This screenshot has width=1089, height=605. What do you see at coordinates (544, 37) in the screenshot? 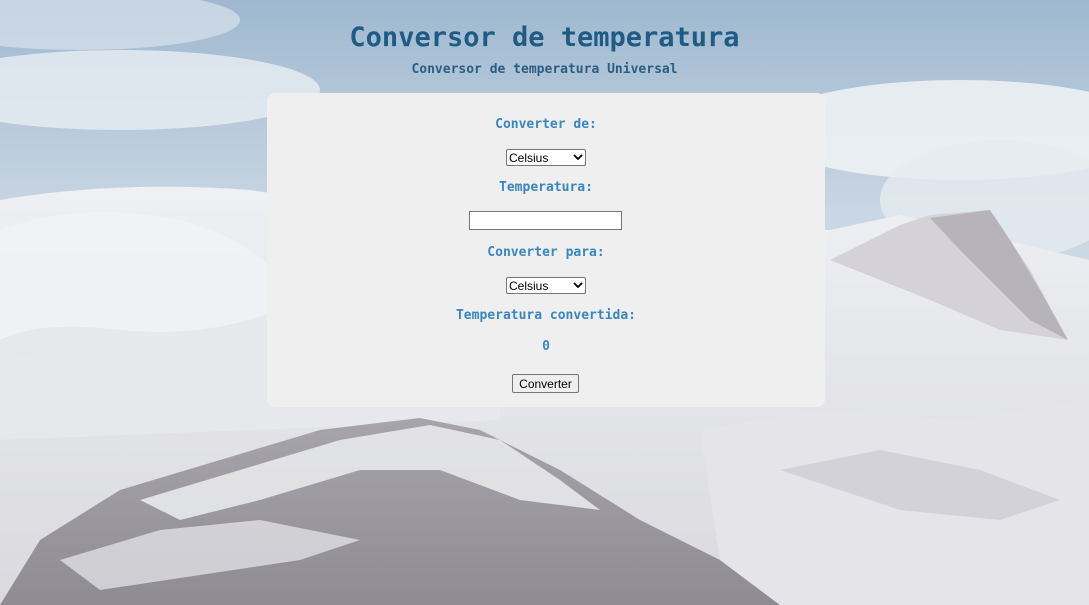
I see `page-title: Conversor de temperatura` at bounding box center [544, 37].